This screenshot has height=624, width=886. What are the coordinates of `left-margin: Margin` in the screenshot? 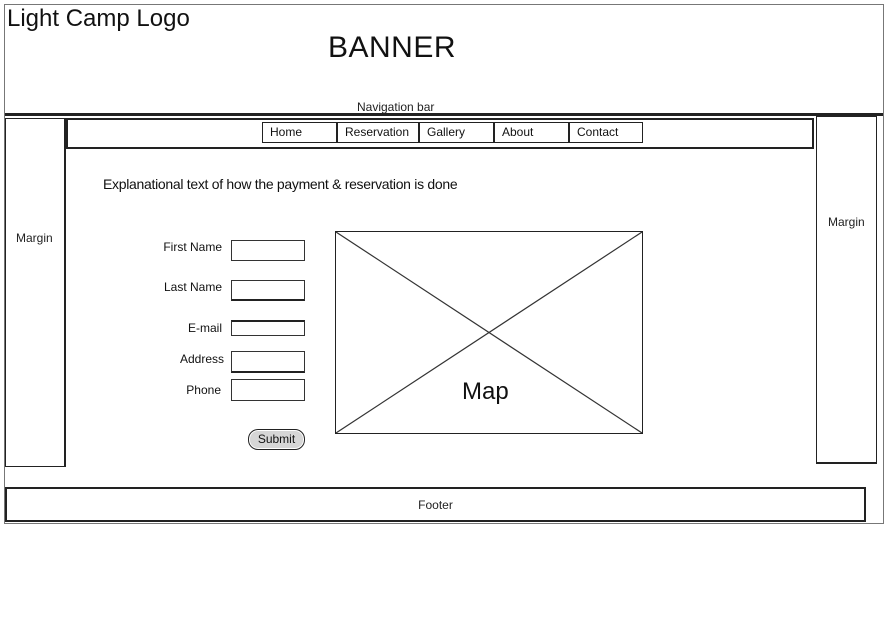 It's located at (35, 292).